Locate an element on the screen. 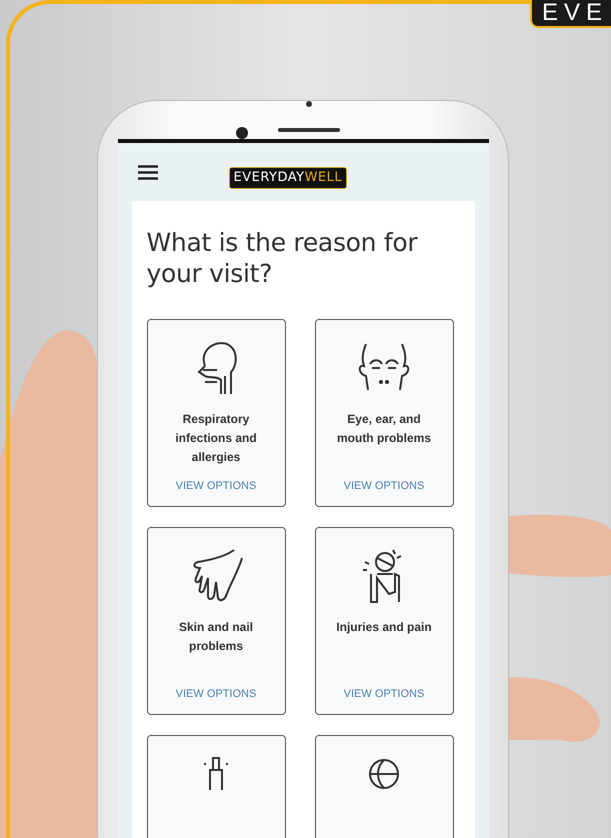 This screenshot has width=611, height=838. camera-icon is located at coordinates (242, 133).